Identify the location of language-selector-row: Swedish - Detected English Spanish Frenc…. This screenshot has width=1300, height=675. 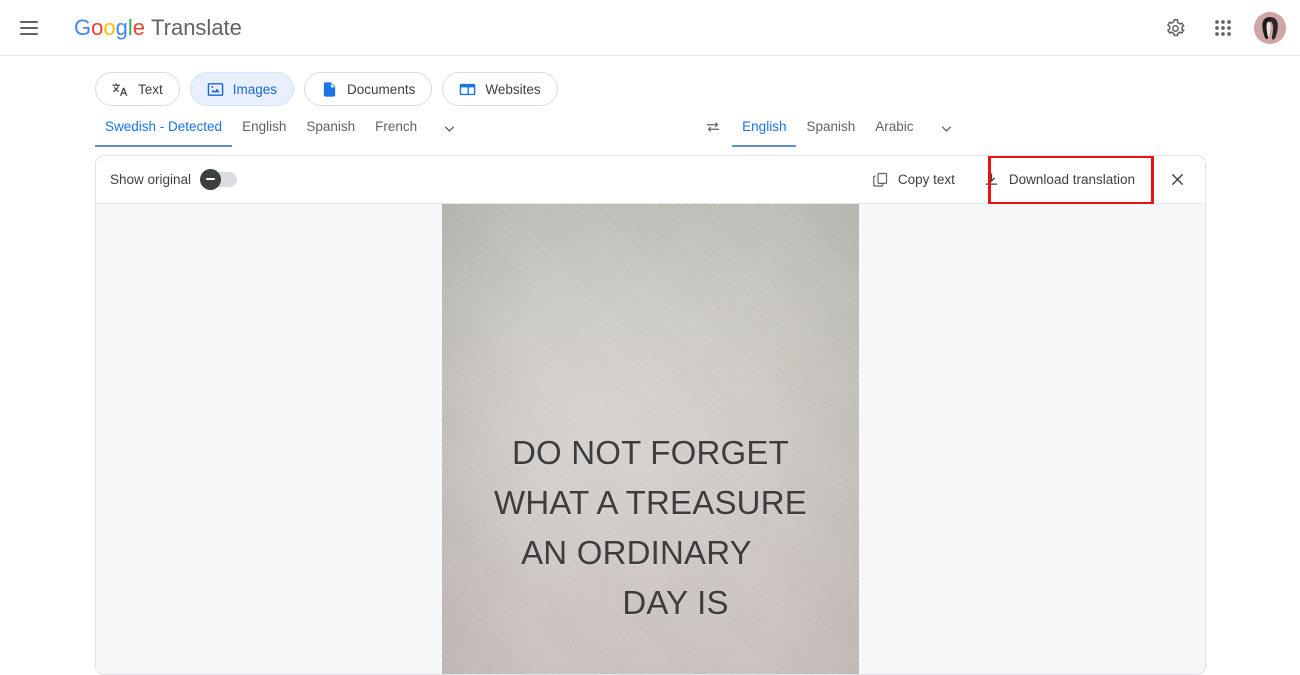
(650, 126).